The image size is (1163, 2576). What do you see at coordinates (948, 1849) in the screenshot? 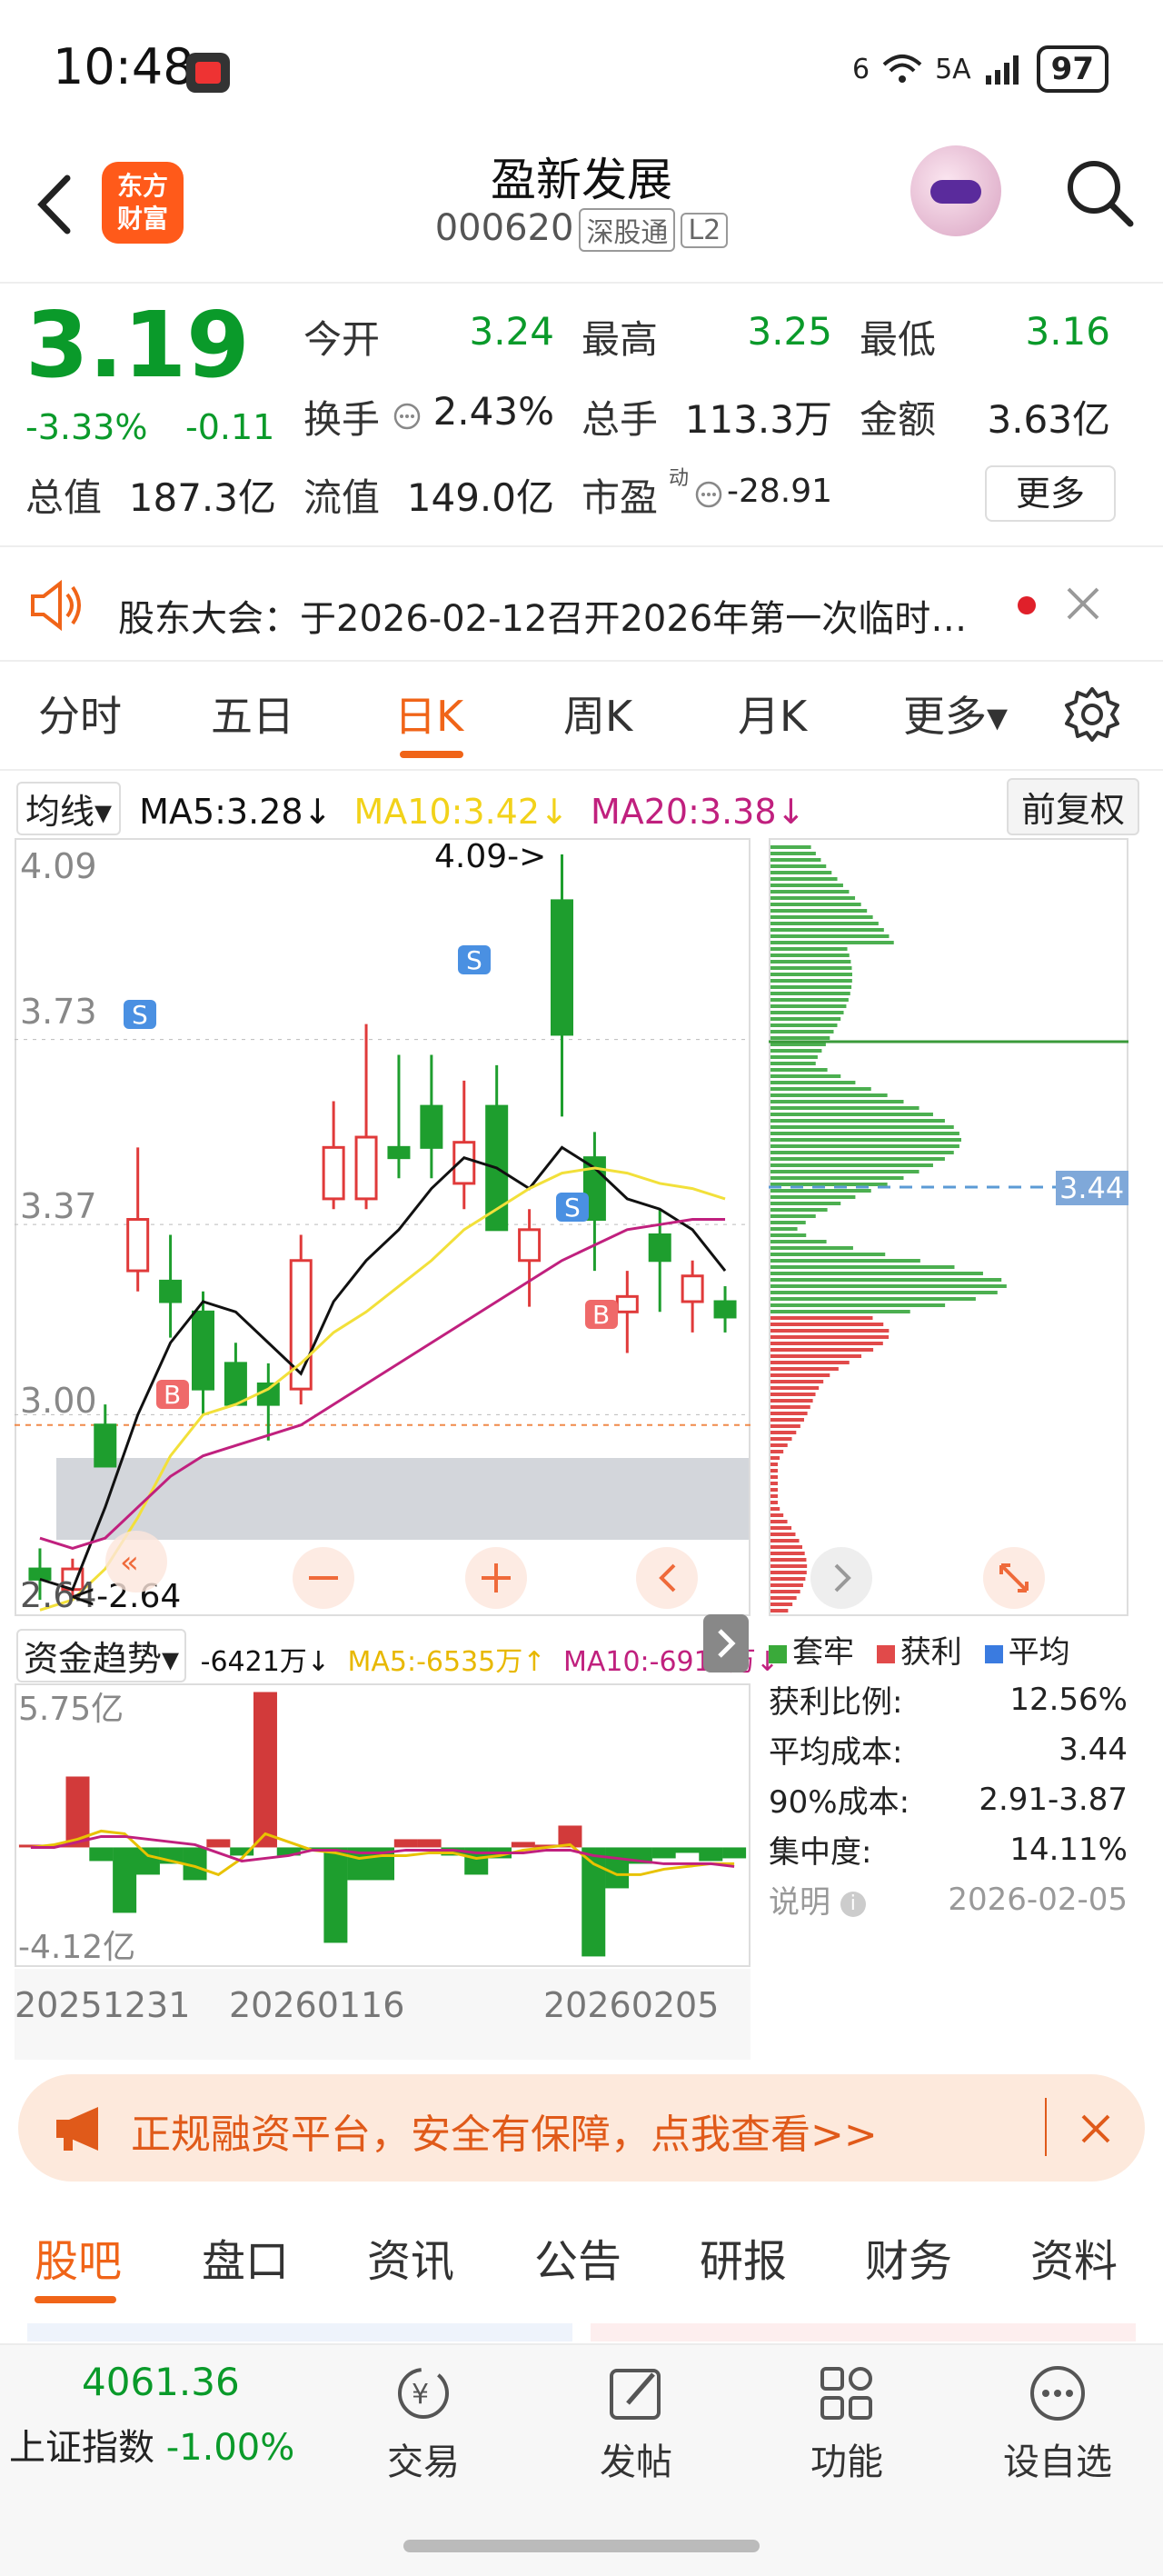
I see `stat-row: 集中度: 14.11%` at bounding box center [948, 1849].